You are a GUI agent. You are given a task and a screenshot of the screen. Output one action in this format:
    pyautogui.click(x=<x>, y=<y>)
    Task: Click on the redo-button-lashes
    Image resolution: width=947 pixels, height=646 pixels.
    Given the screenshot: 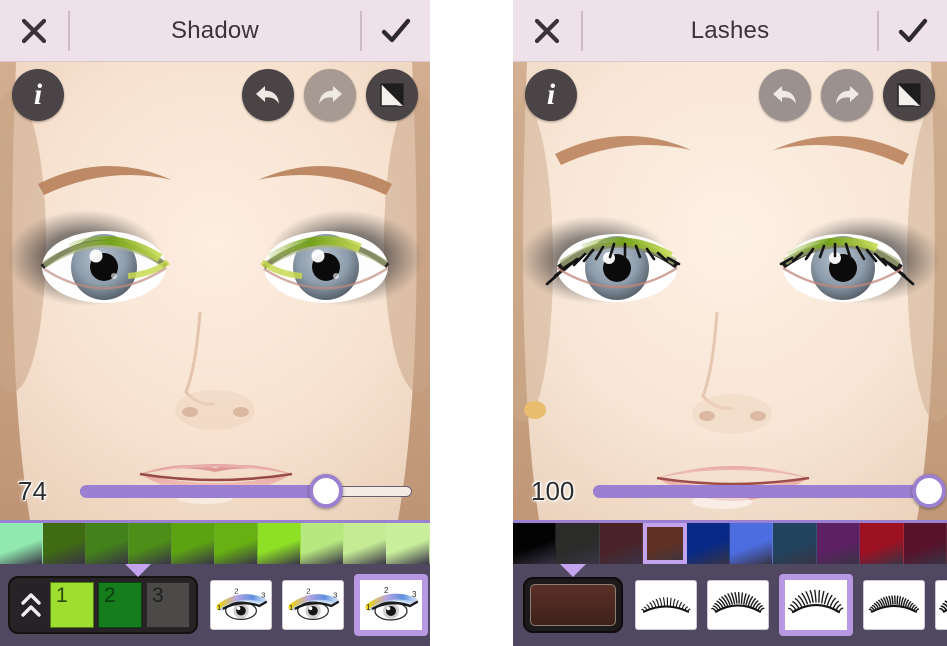 What is the action you would take?
    pyautogui.click(x=847, y=95)
    